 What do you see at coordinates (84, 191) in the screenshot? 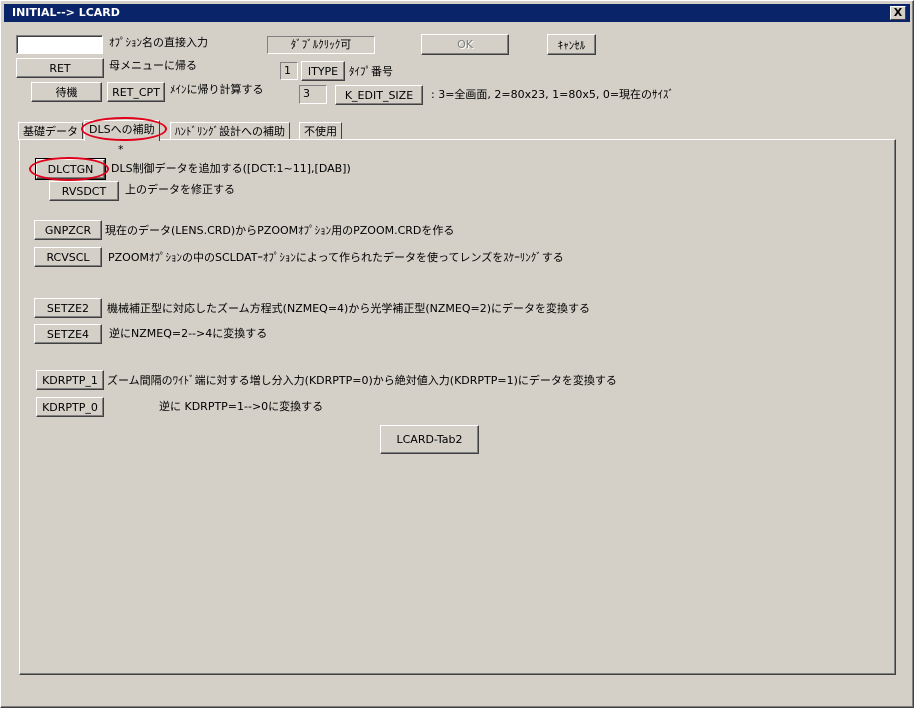
I see `rvsdct-button: RVSDCT` at bounding box center [84, 191].